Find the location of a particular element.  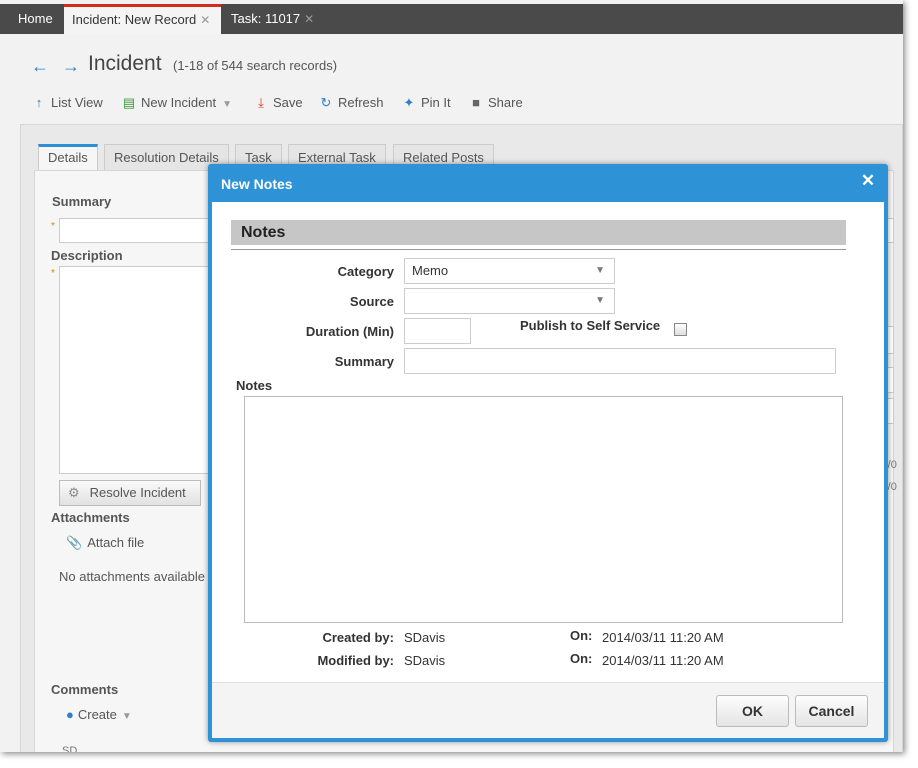

gear-icon: ⚙ is located at coordinates (74, 492).